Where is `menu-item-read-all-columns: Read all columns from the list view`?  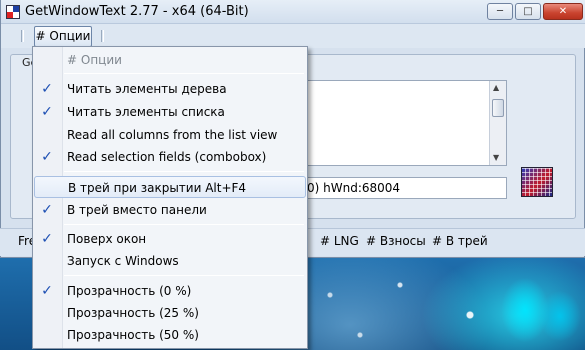 menu-item-read-all-columns: Read all columns from the list view is located at coordinates (170, 135).